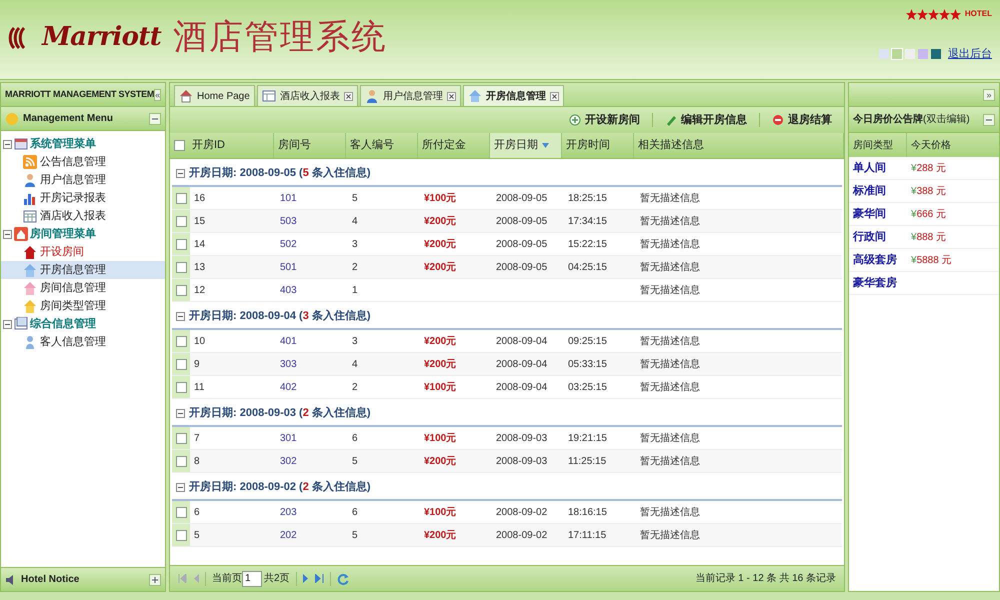 This screenshot has height=600, width=1000. Describe the element at coordinates (288, 535) in the screenshot. I see `table-cell-text: 202` at that location.